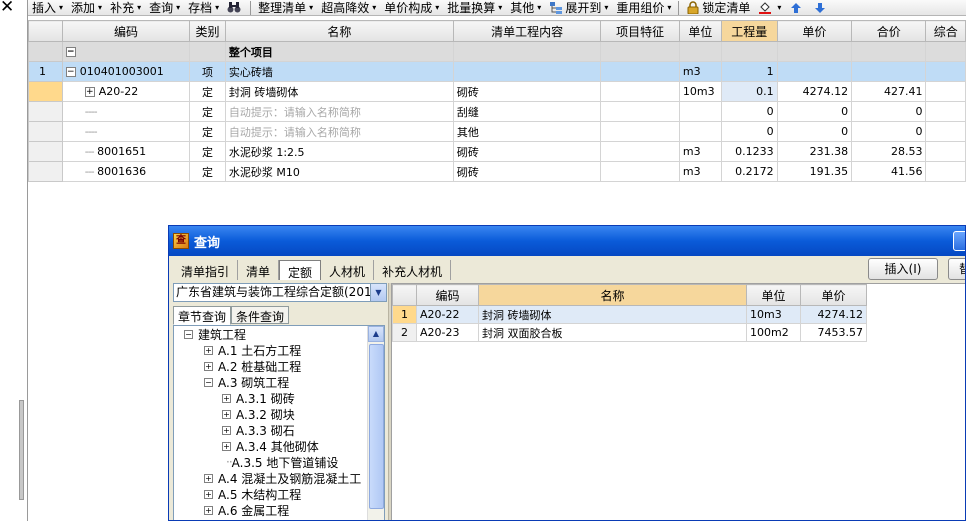  I want to click on tree-node: + A.4 混凝土及钢筋混凝土工, so click(279, 478).